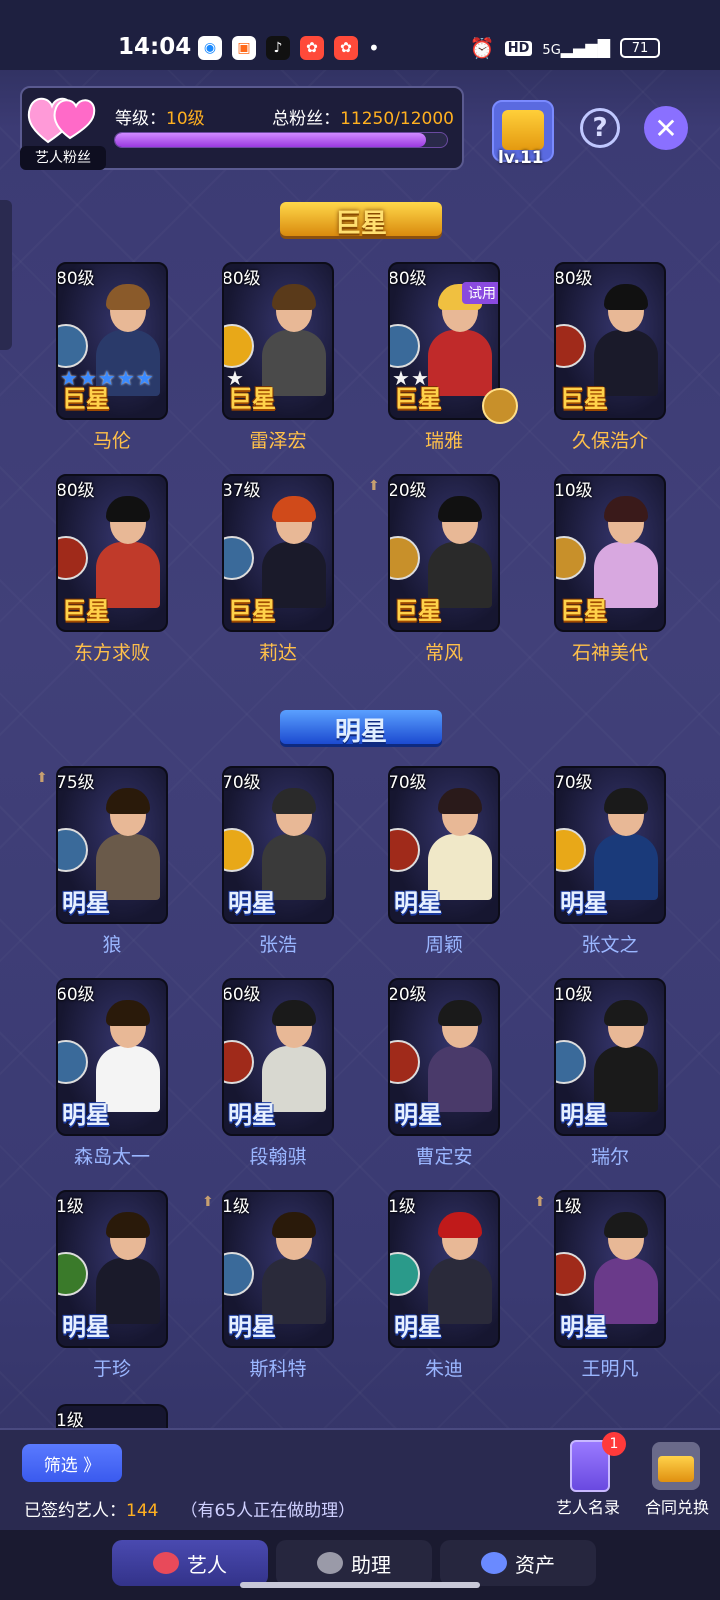 This screenshot has height=1600, width=720. Describe the element at coordinates (140, 119) in the screenshot. I see `level-label: 等级：` at that location.